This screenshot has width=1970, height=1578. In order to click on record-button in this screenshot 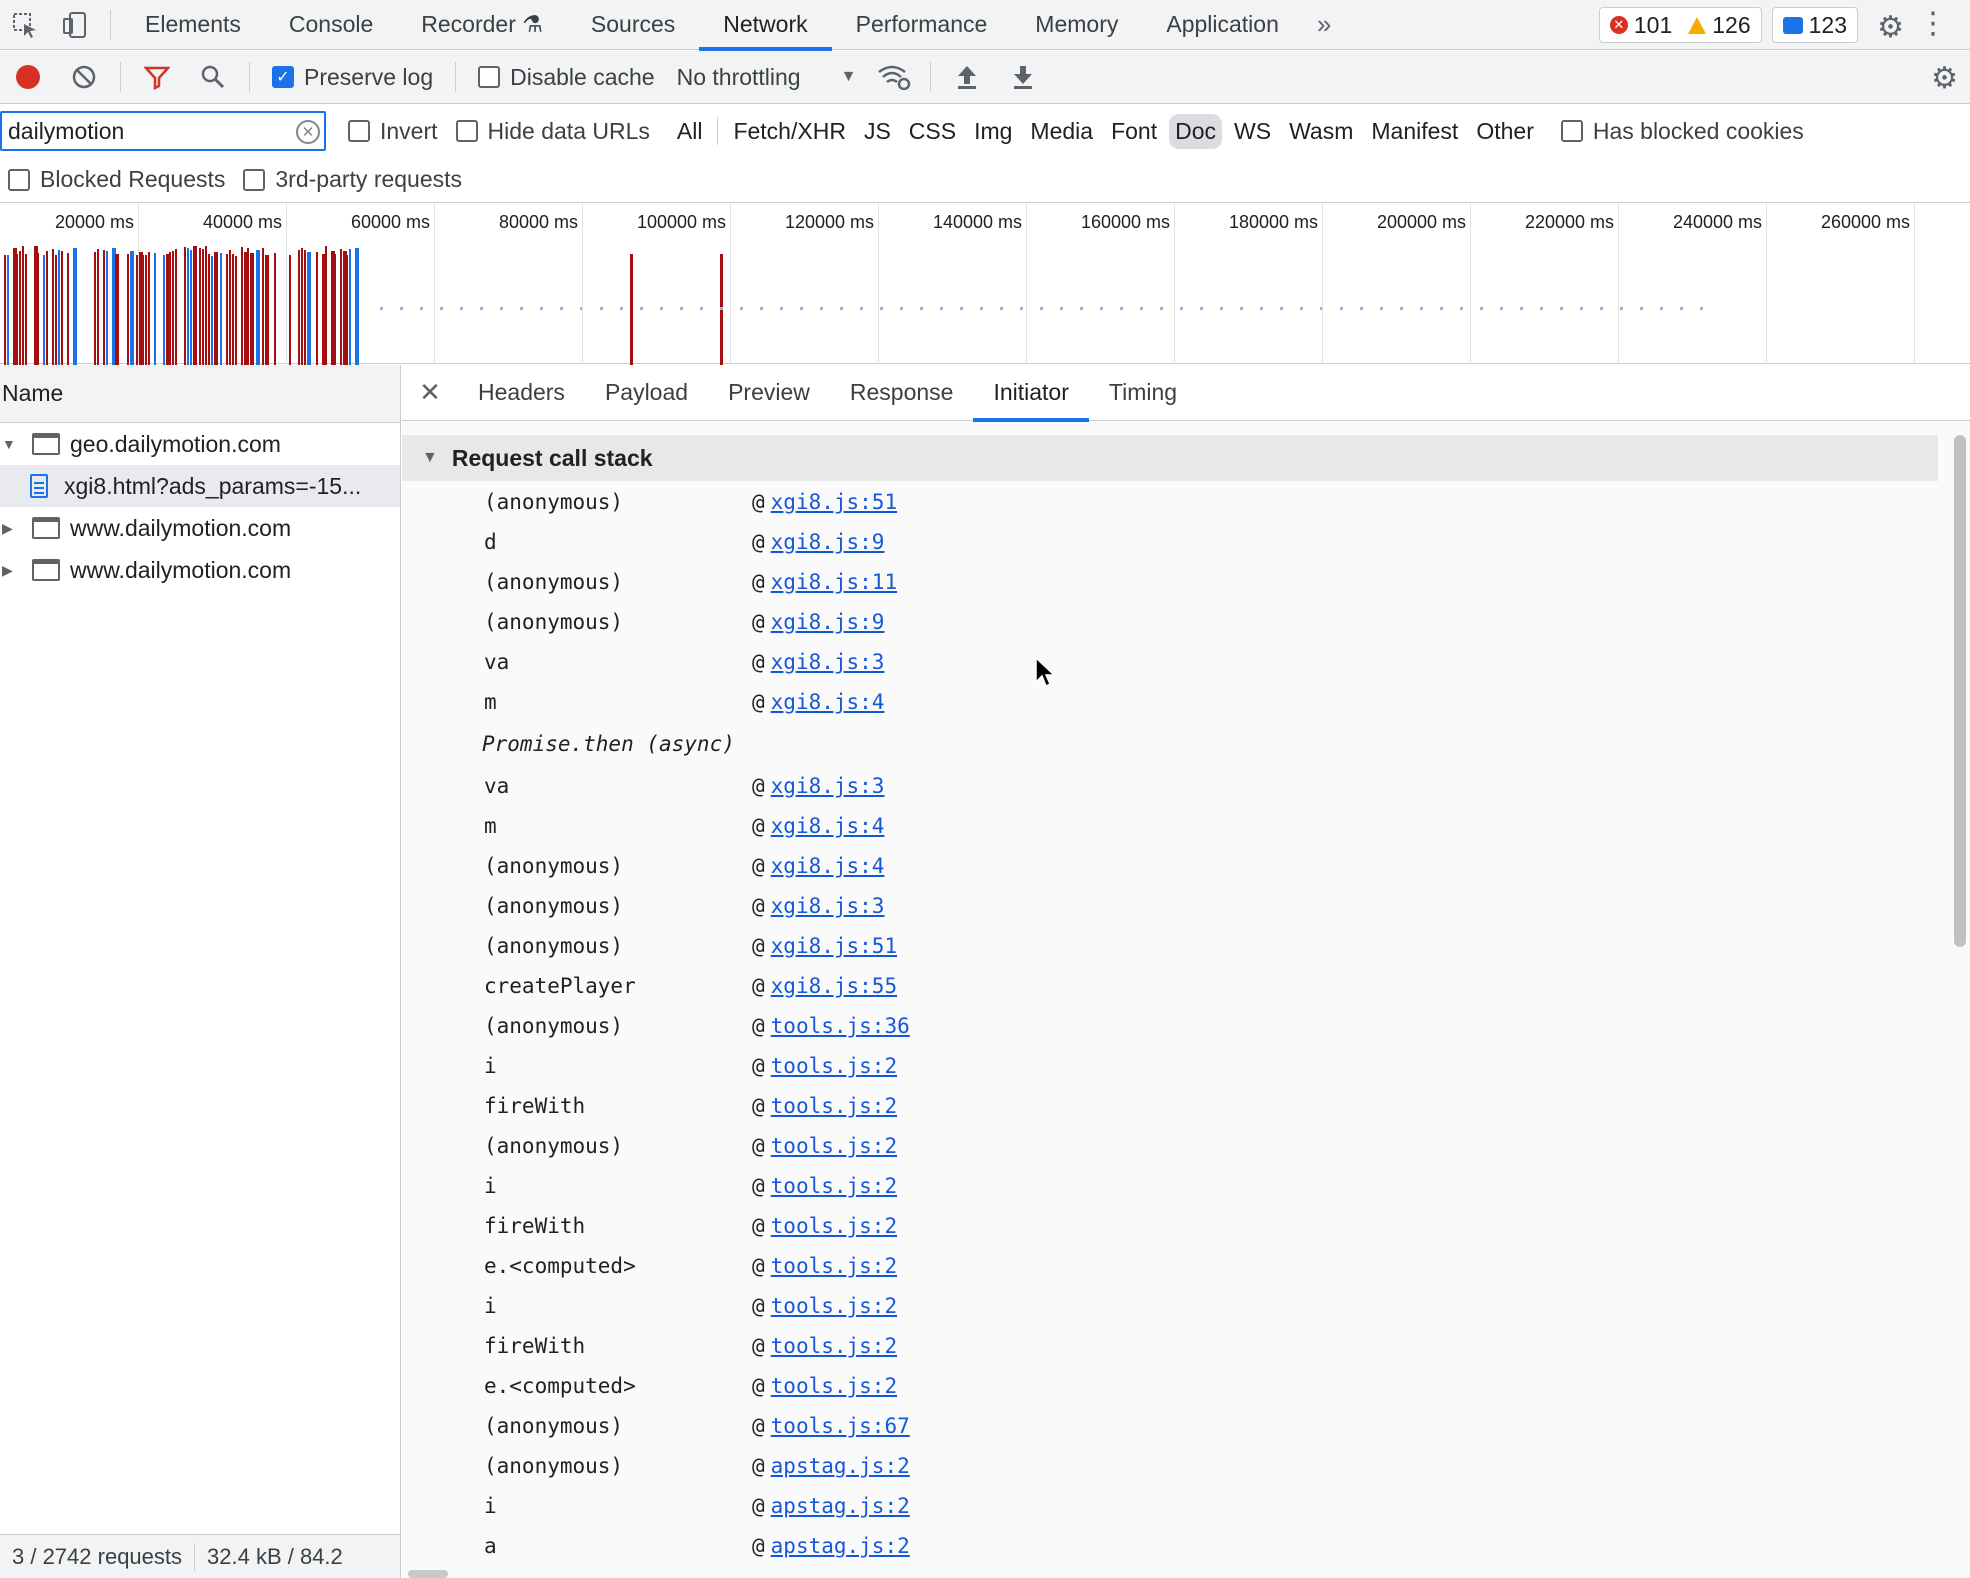, I will do `click(28, 77)`.